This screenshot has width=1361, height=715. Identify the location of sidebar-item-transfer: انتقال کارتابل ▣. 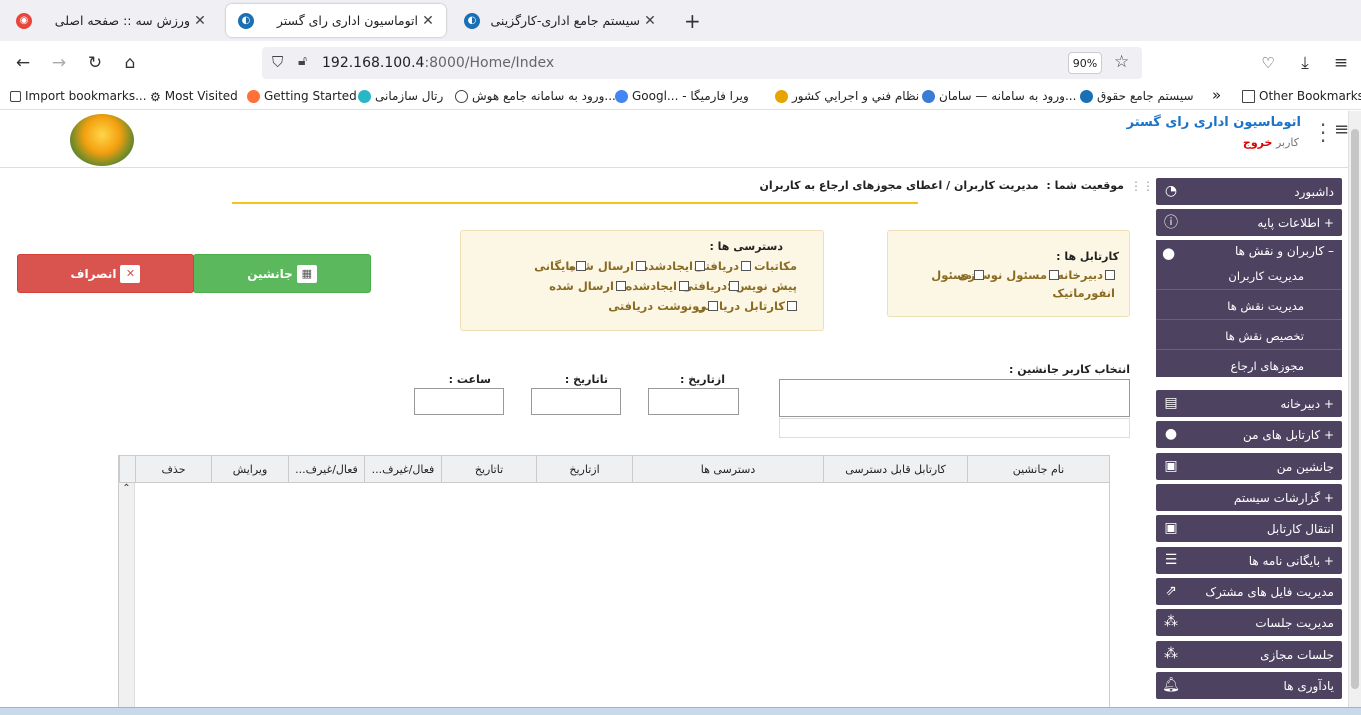
(1249, 528).